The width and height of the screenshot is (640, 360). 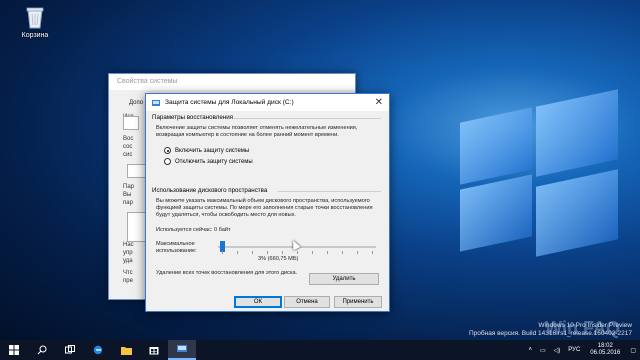 What do you see at coordinates (128, 273) in the screenshot?
I see `side-text: Чтс` at bounding box center [128, 273].